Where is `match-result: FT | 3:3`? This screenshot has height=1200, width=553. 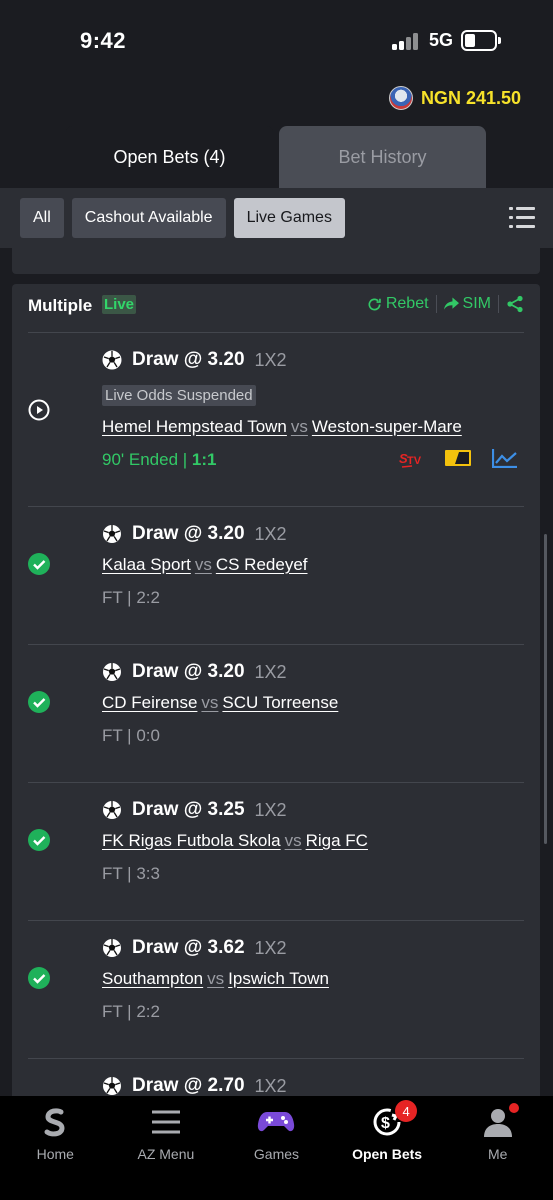 match-result: FT | 3:3 is located at coordinates (131, 873).